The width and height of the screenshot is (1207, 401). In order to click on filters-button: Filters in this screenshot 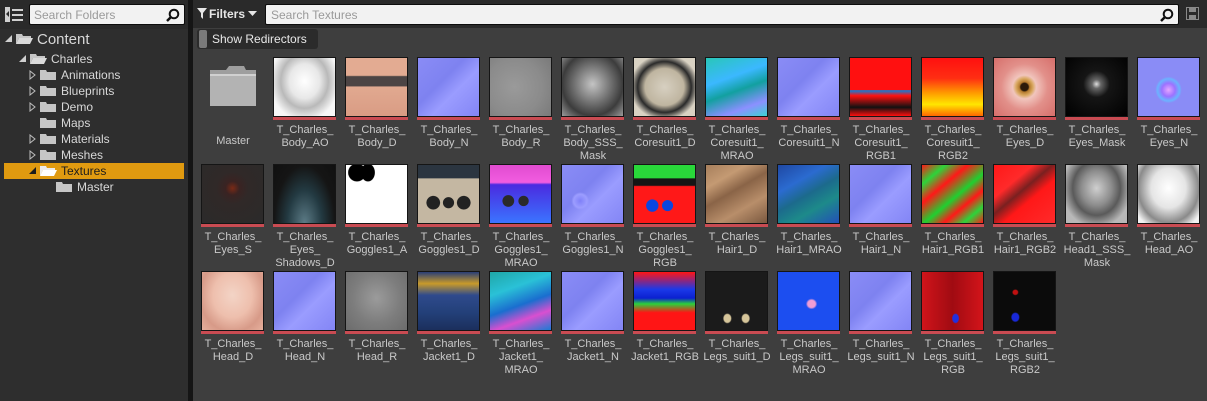, I will do `click(230, 13)`.